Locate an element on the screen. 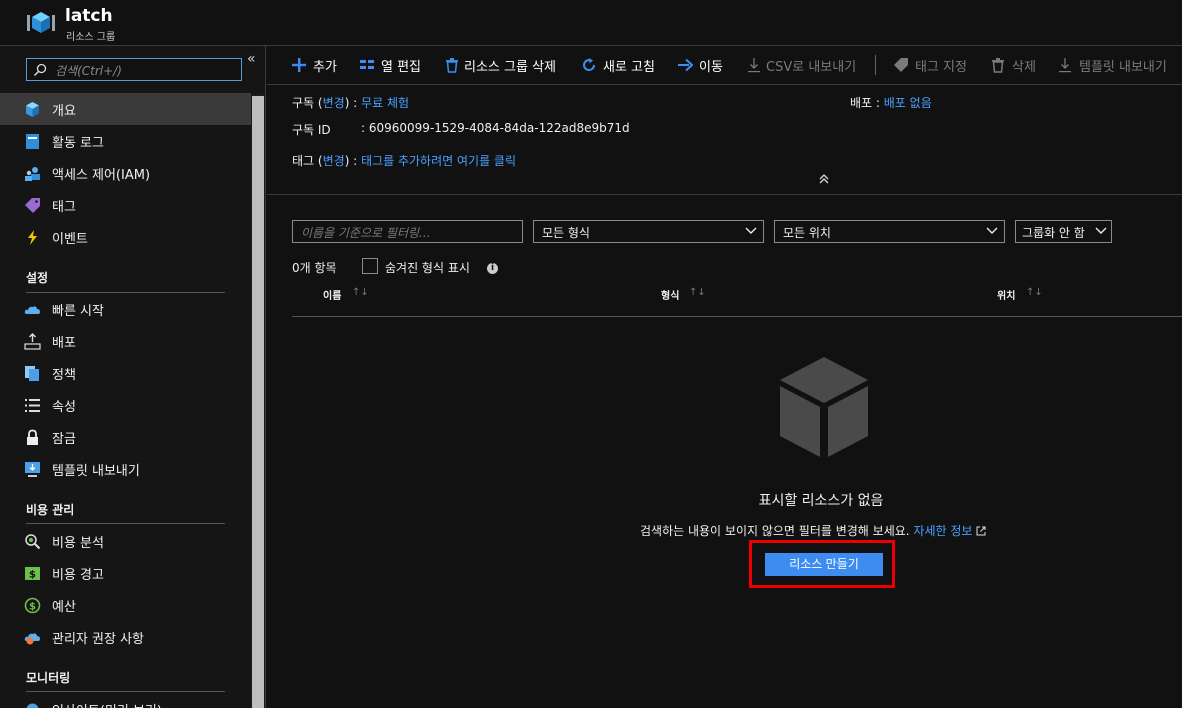 The width and height of the screenshot is (1182, 708). sidebar-item-activity-log: 활동 로그 is located at coordinates (125, 141).